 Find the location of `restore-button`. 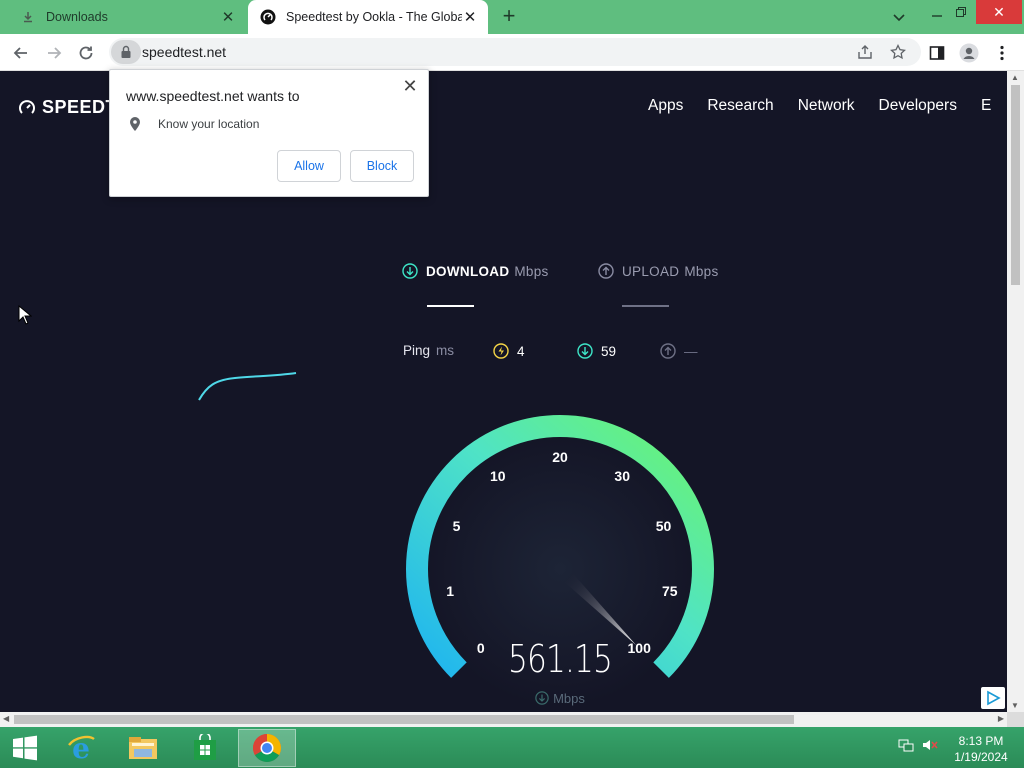

restore-button is located at coordinates (961, 12).